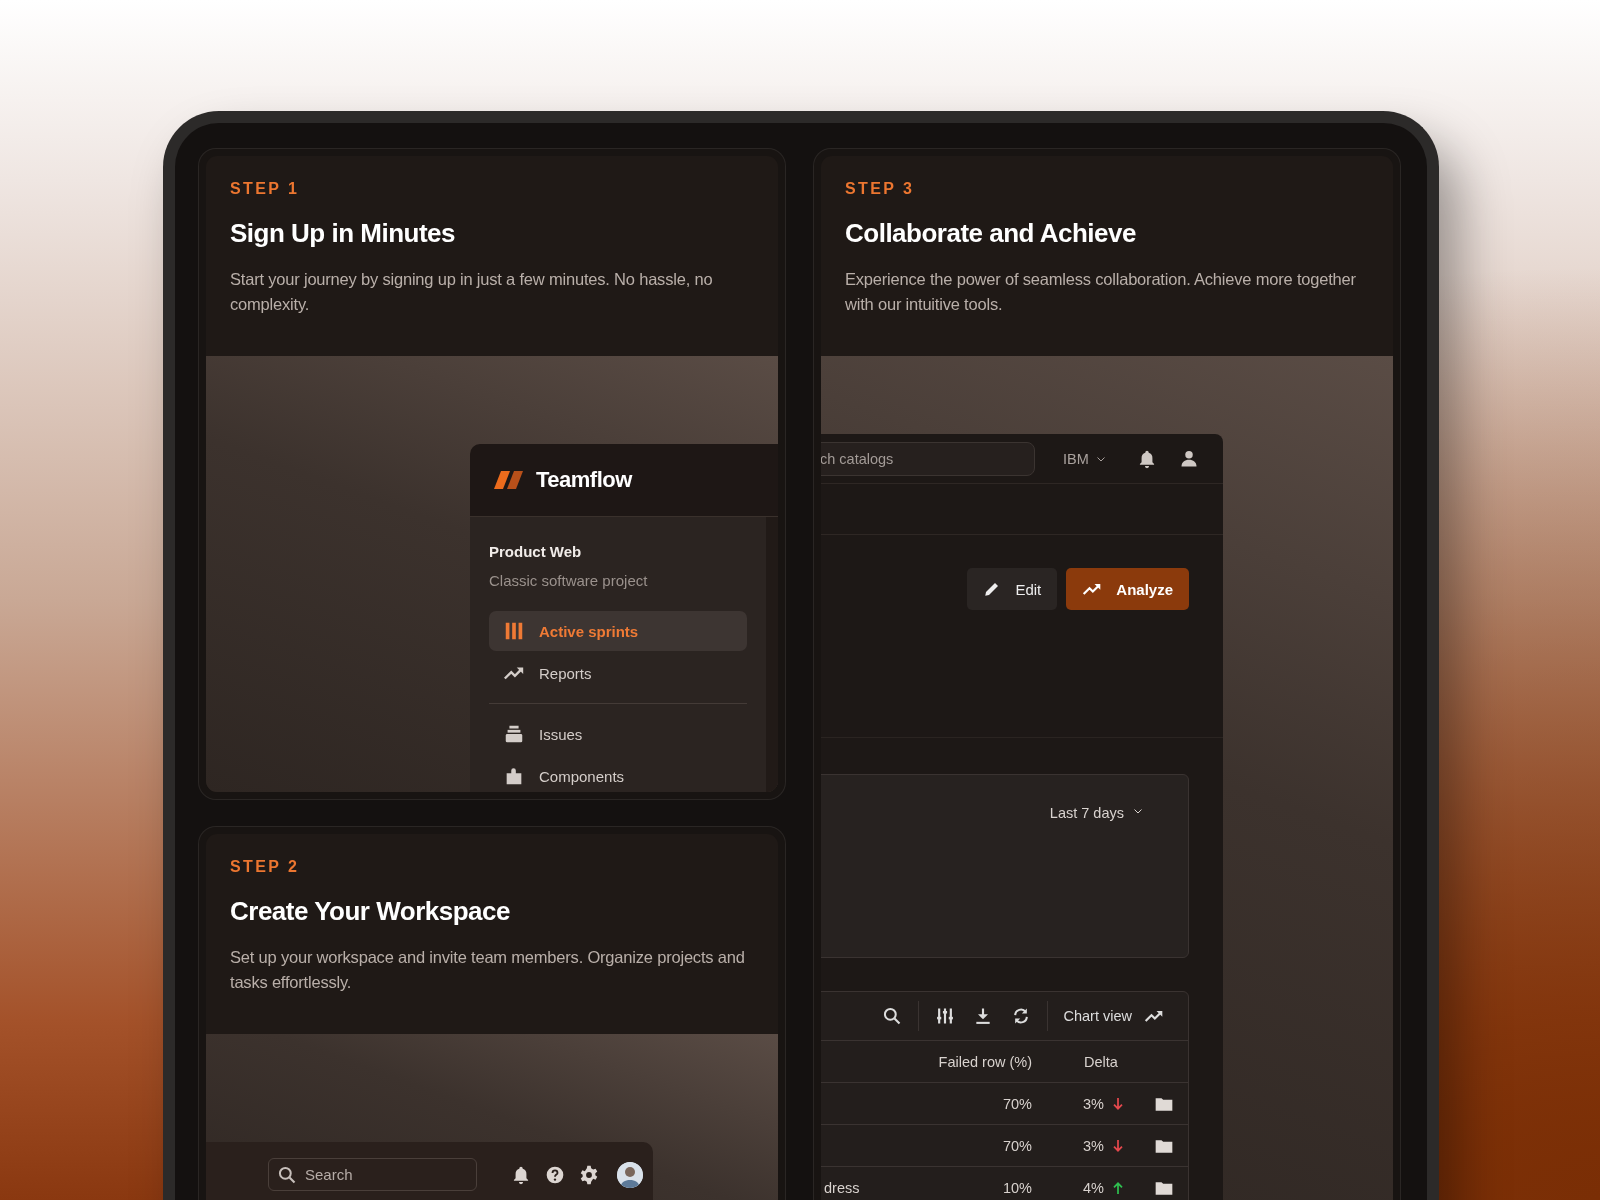 The height and width of the screenshot is (1200, 1600). What do you see at coordinates (984, 1061) in the screenshot?
I see `column-header: Failed row (%)` at bounding box center [984, 1061].